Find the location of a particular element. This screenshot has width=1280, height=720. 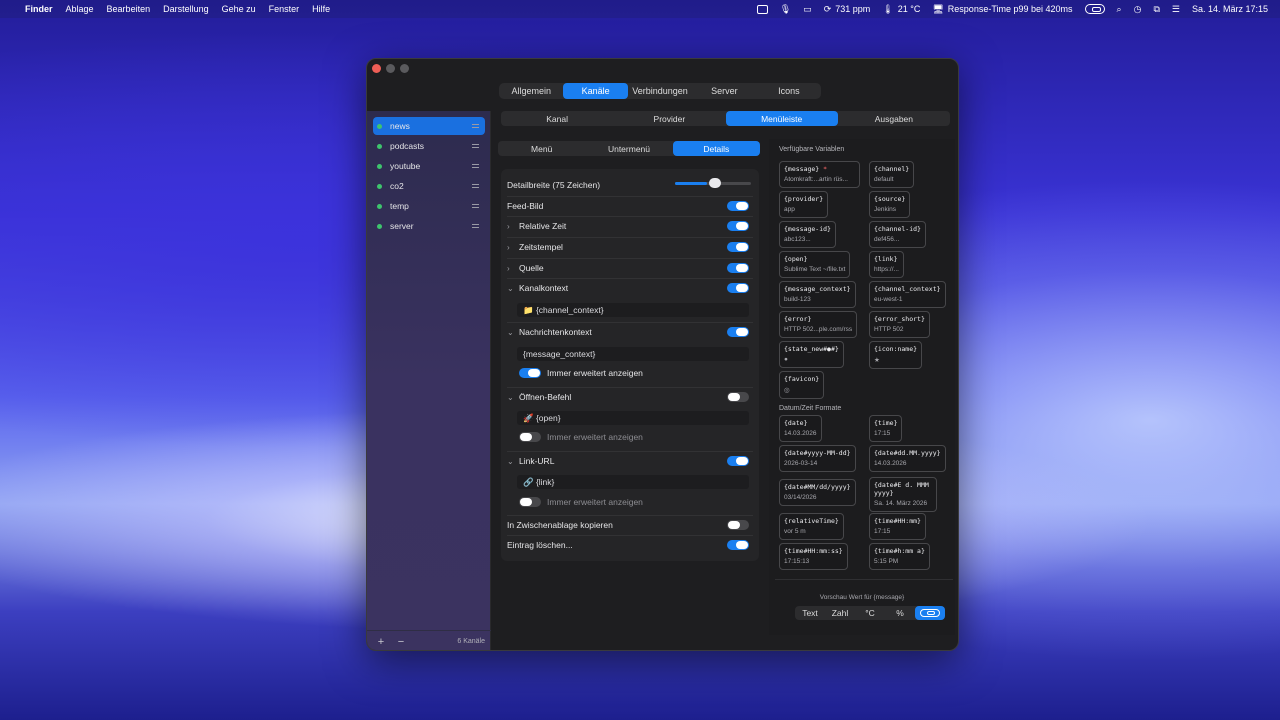

open-command-field: 🚀 {open} is located at coordinates (633, 418).